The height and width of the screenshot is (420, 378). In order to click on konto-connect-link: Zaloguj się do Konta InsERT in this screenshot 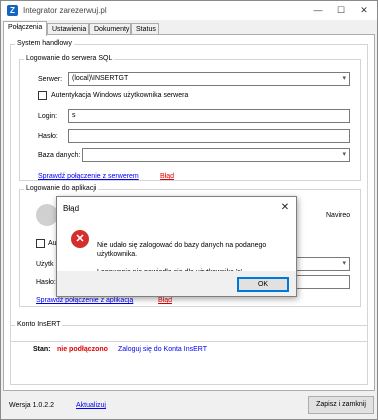, I will do `click(162, 349)`.